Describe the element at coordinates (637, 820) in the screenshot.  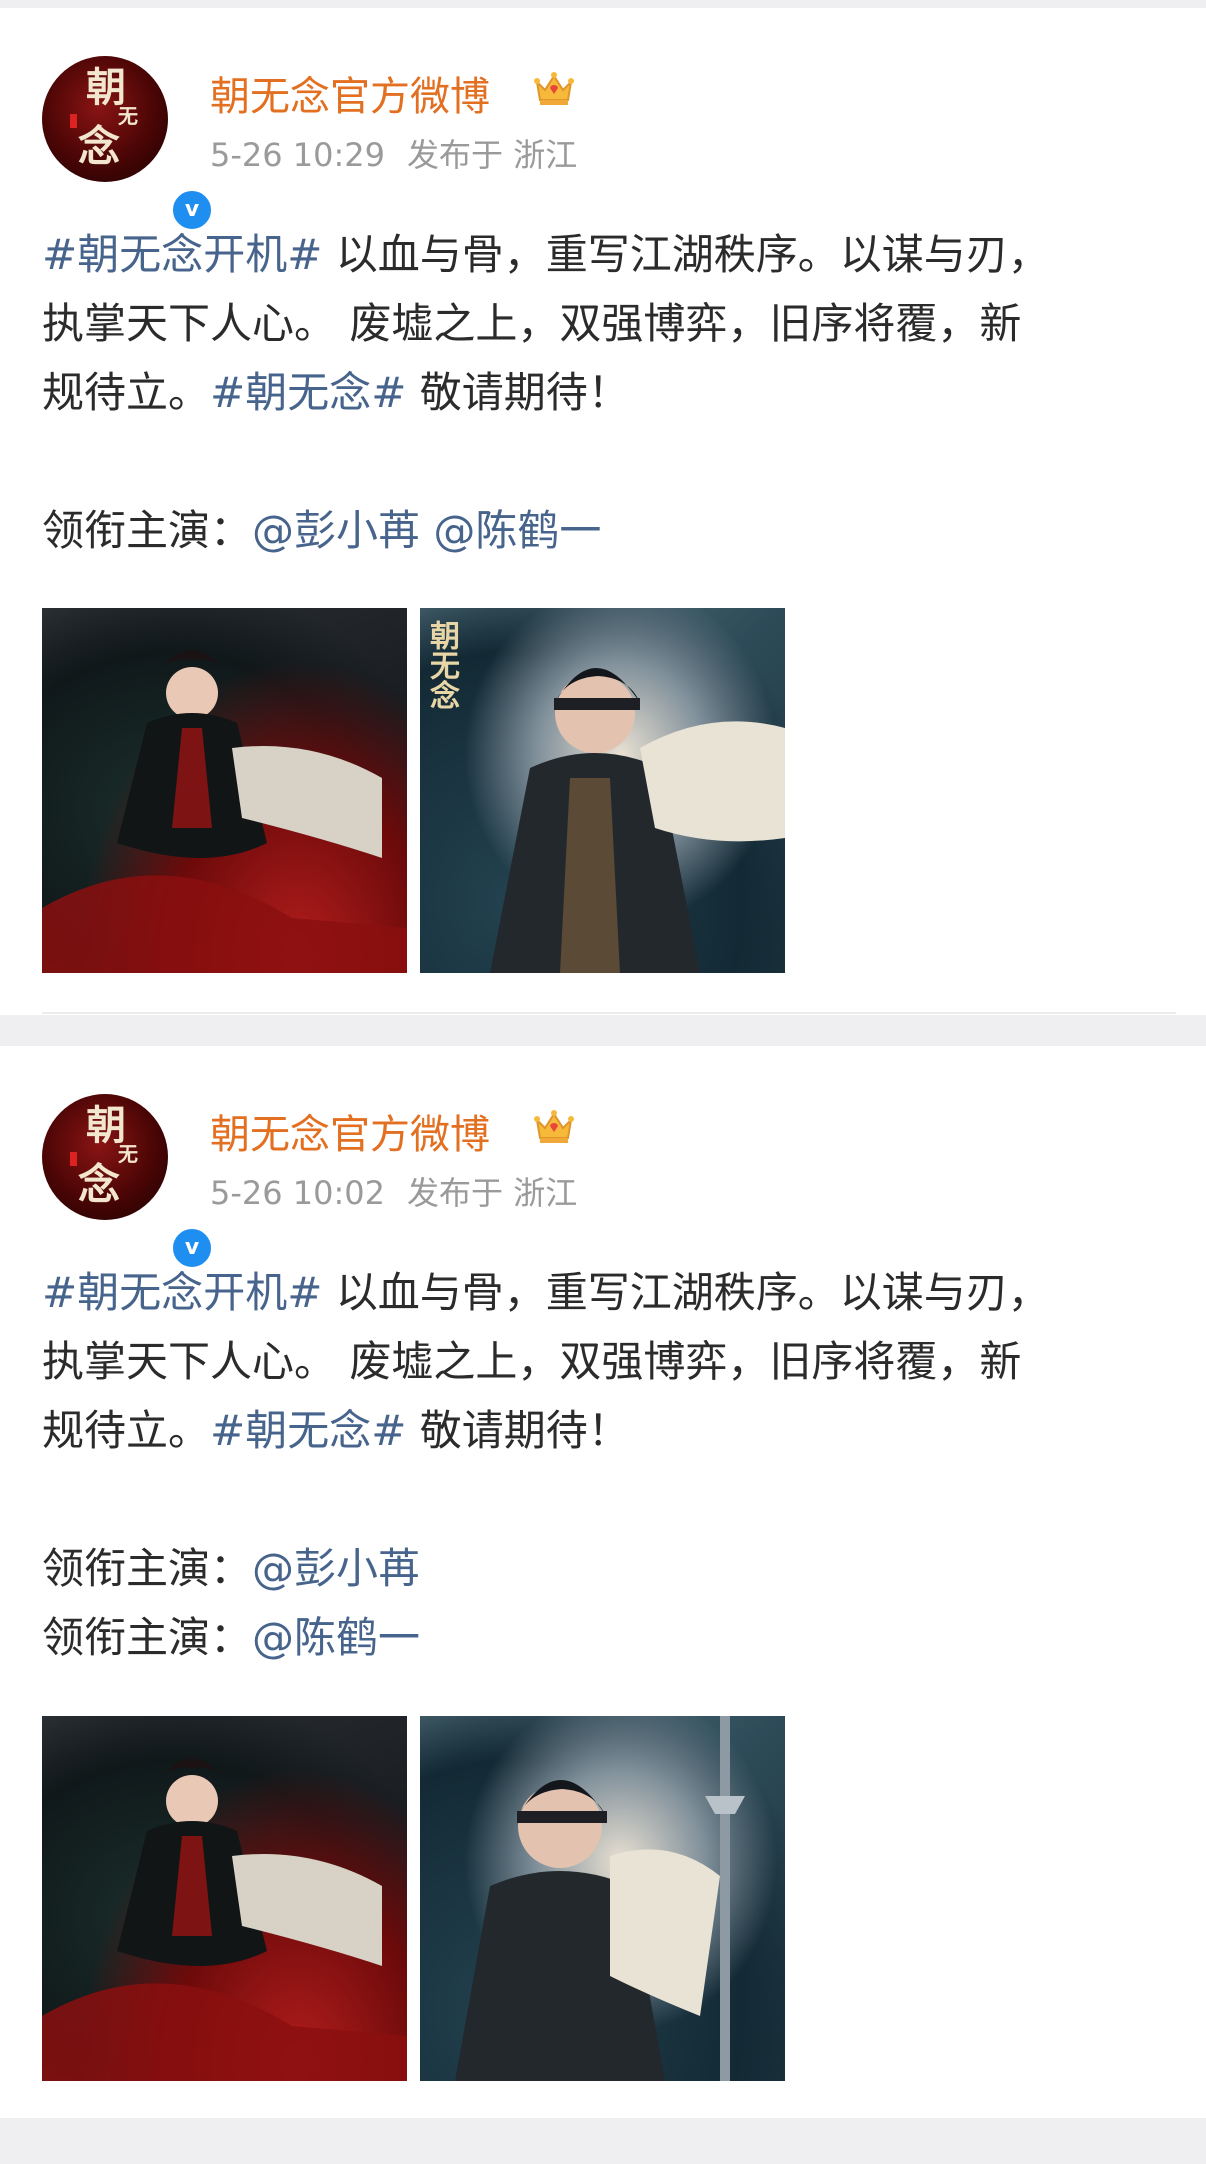
I see `swordsman-figure-illustration` at that location.